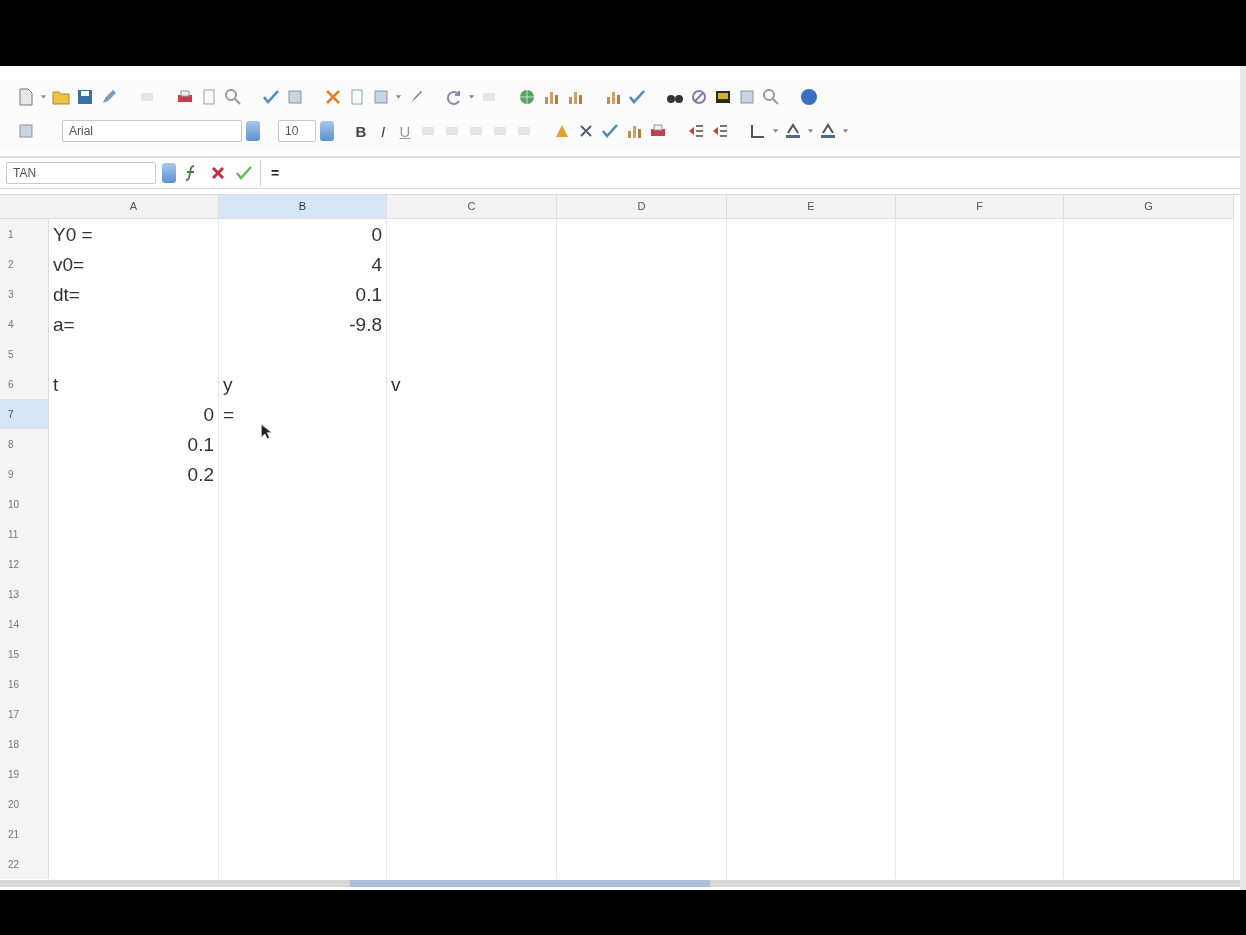  What do you see at coordinates (24, 474) in the screenshot?
I see `row-header: 9` at bounding box center [24, 474].